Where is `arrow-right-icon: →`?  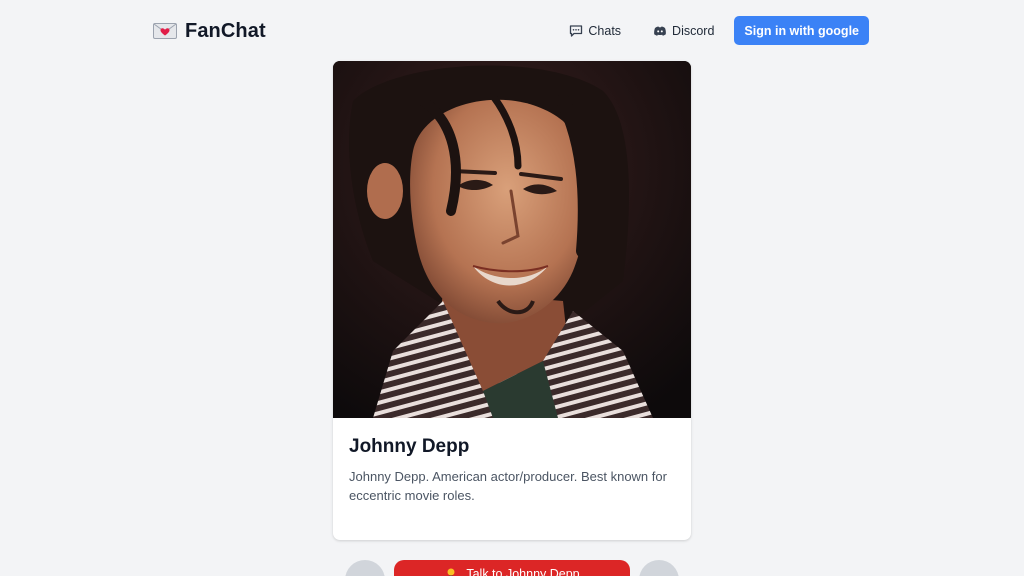
arrow-right-icon: → is located at coordinates (659, 571).